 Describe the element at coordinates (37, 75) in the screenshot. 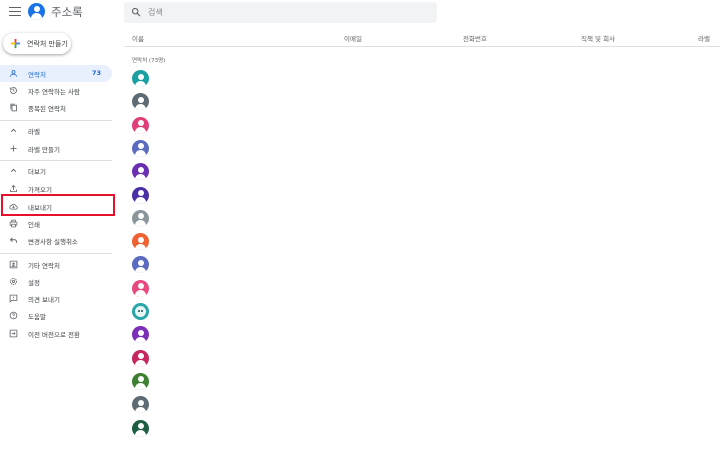

I see `sidebar-item-label: 연락처` at that location.